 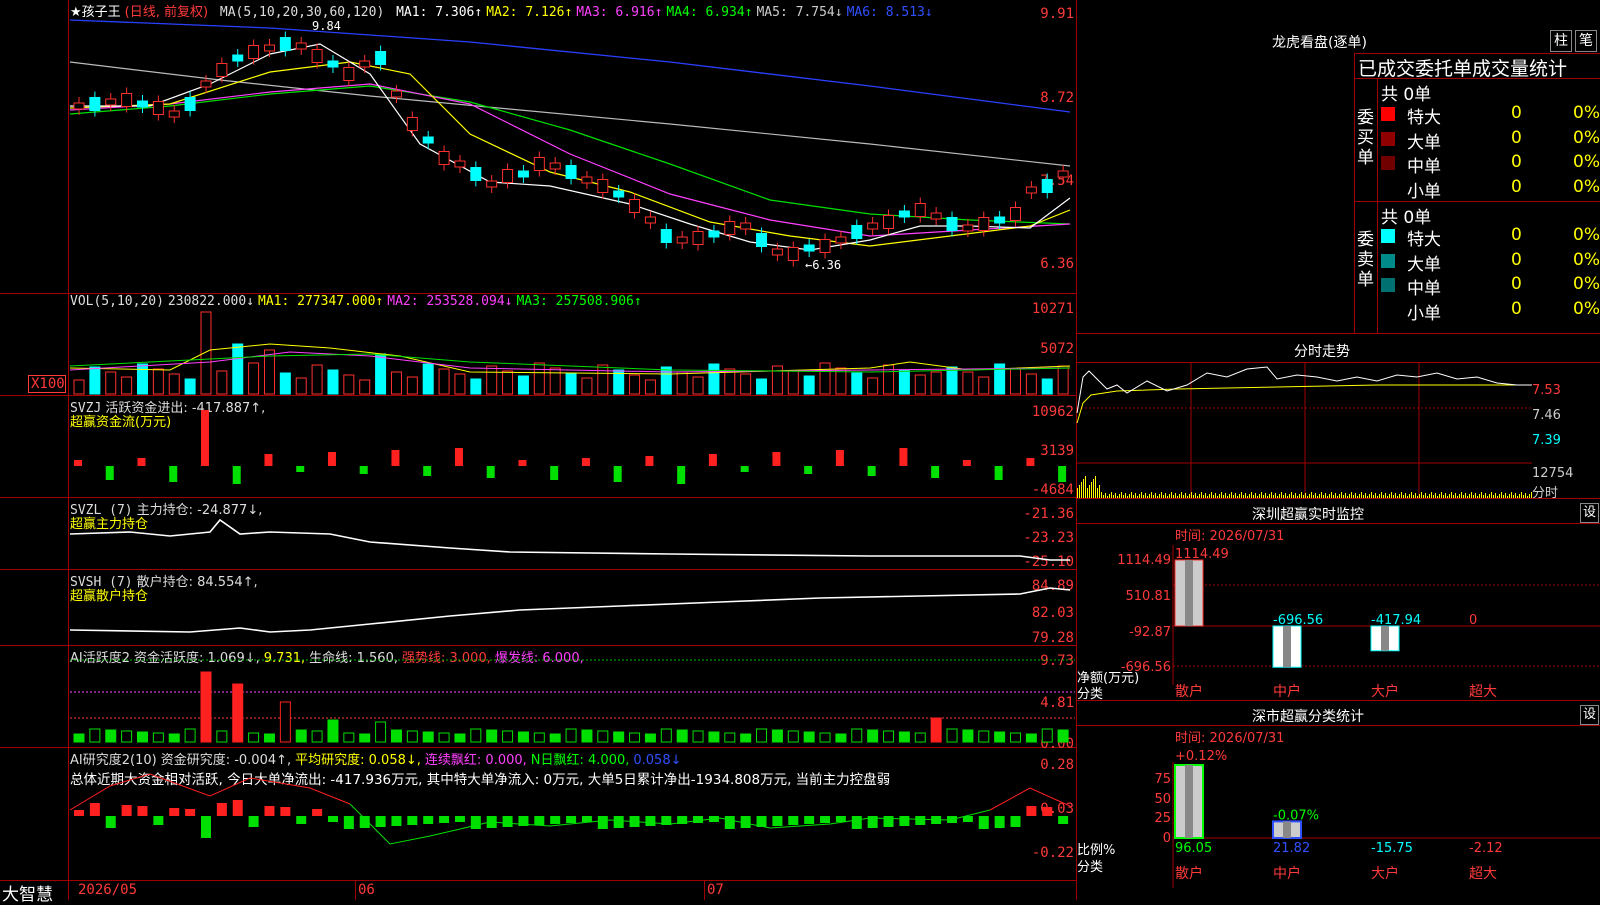 I want to click on lhkp-tabs: 已成交委托单成交量统计, so click(x=1462, y=67).